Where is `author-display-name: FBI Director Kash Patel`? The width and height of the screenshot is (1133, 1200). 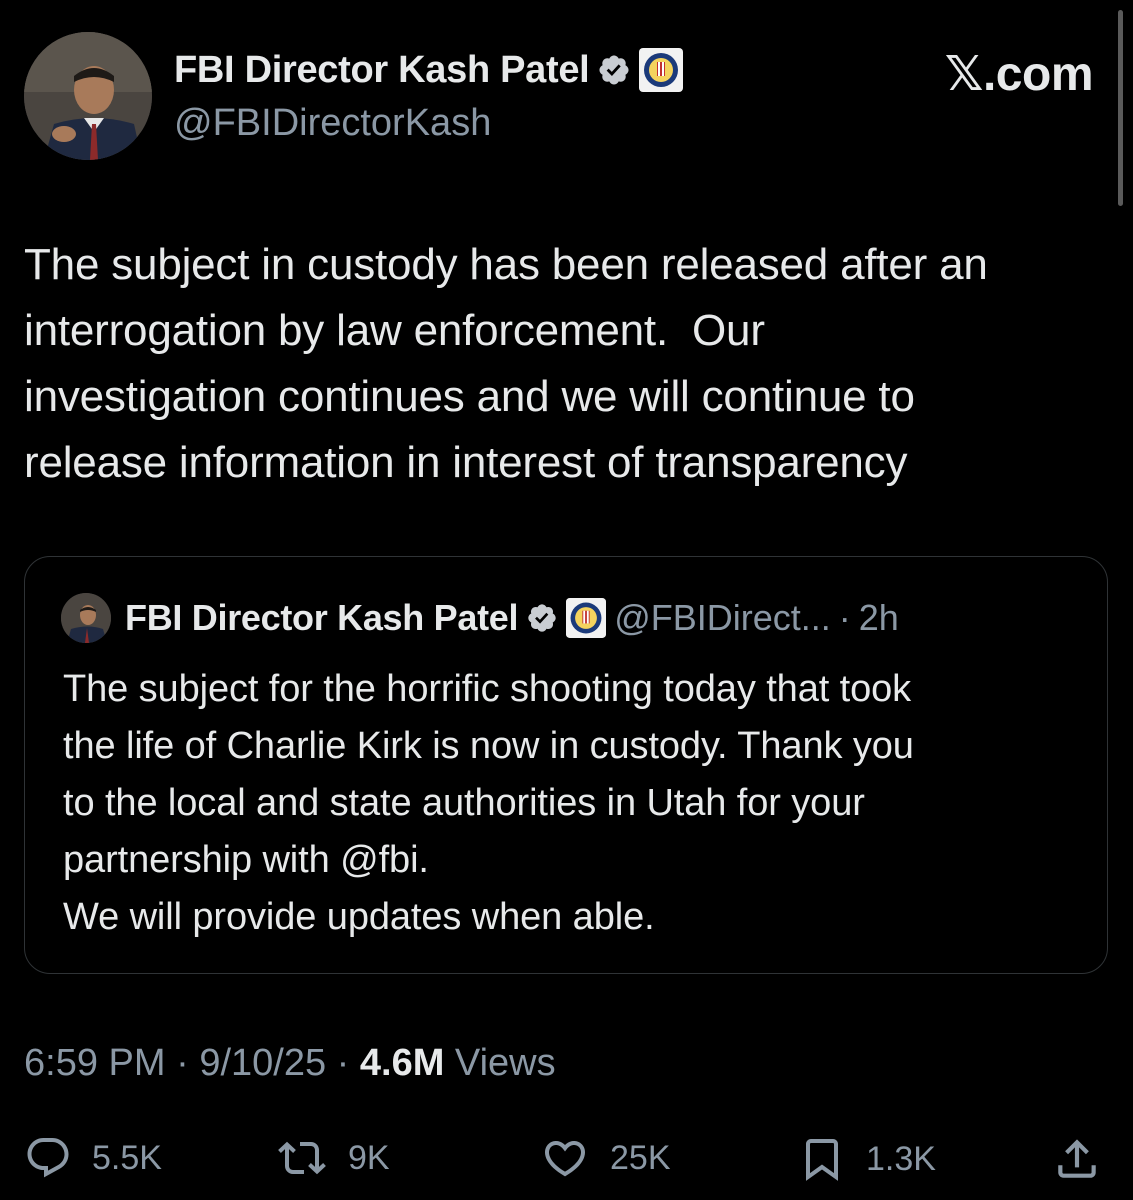
author-display-name: FBI Director Kash Patel is located at coordinates (382, 70).